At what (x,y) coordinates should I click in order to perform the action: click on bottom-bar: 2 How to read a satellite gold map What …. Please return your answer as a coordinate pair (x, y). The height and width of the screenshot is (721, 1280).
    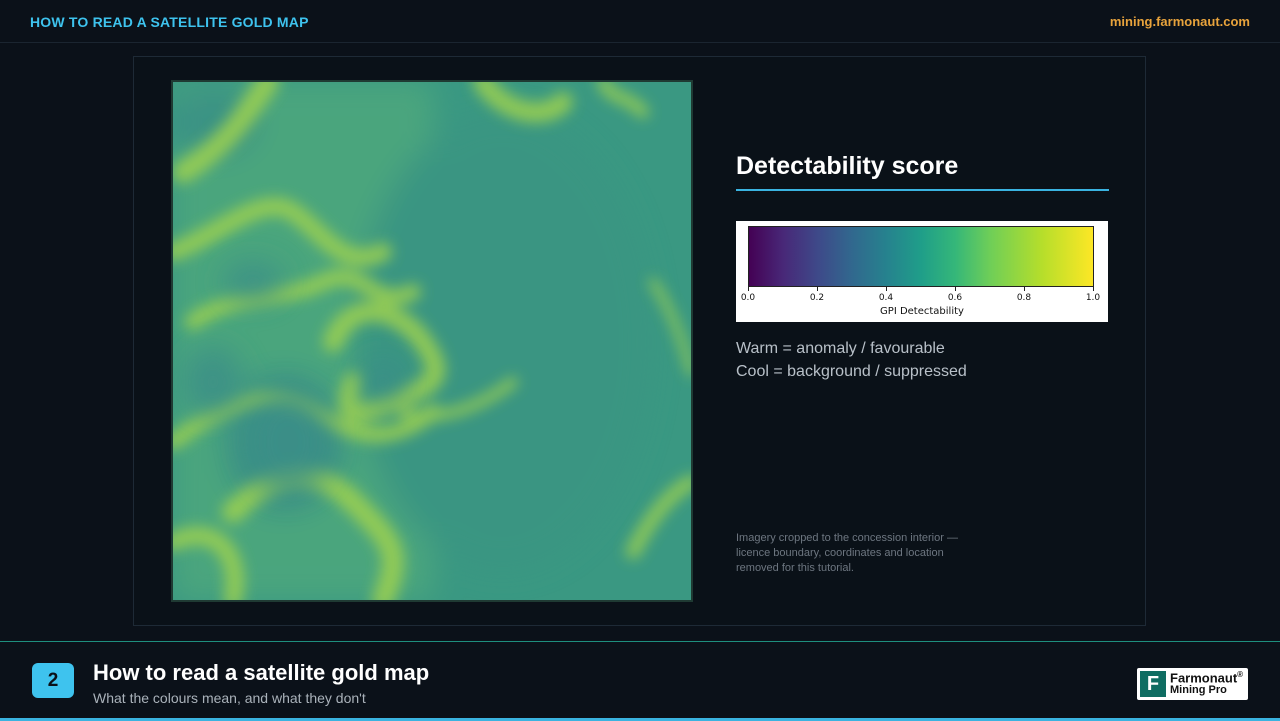
    Looking at the image, I should click on (640, 681).